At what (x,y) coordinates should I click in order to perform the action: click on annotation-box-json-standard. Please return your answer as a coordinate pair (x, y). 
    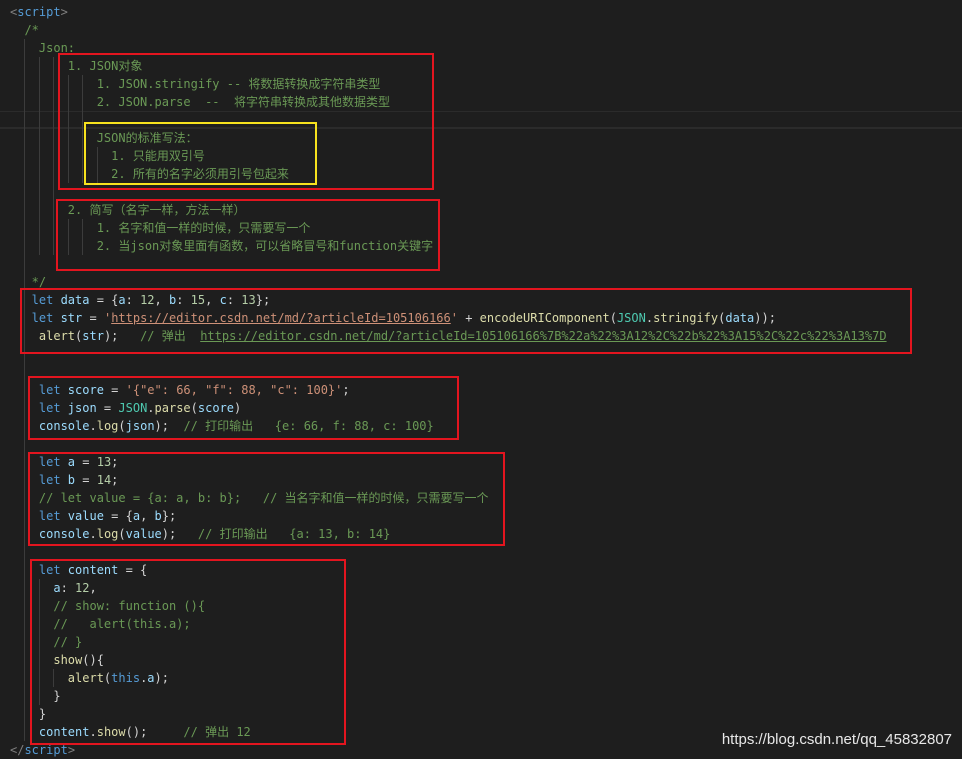
    Looking at the image, I should click on (200, 153).